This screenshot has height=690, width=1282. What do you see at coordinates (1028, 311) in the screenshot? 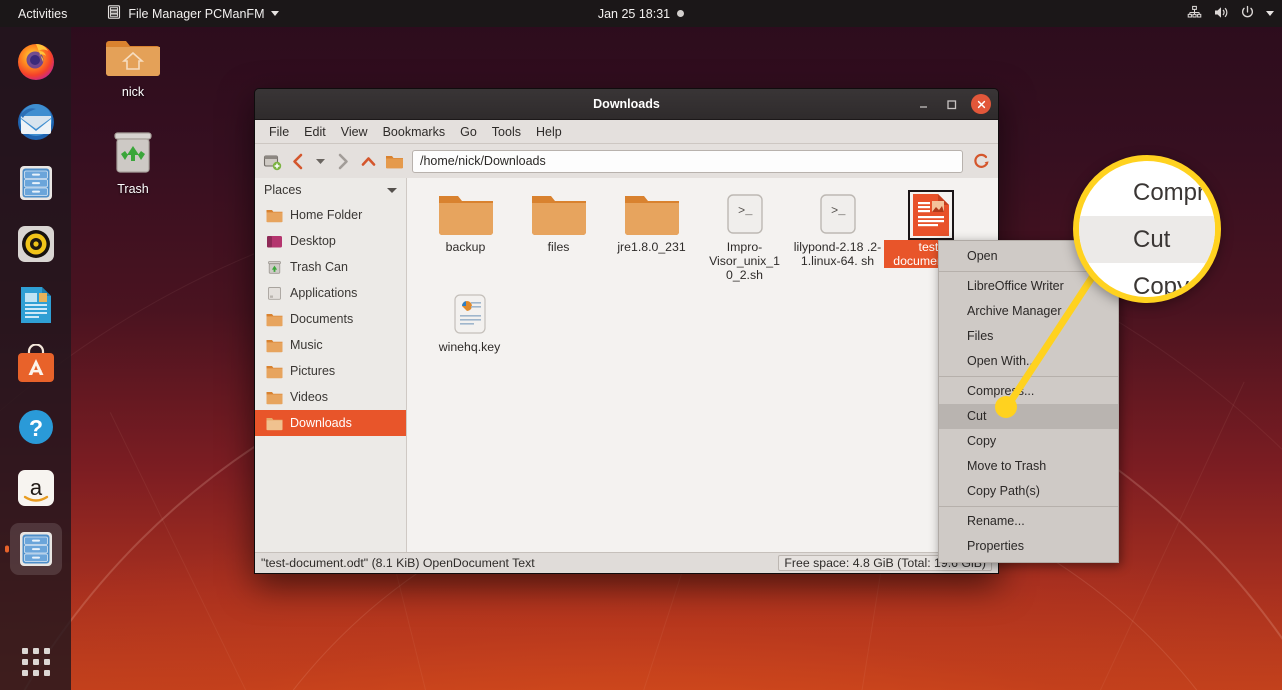
I see `context-menu-item-archive-manager: Archive Manager` at bounding box center [1028, 311].